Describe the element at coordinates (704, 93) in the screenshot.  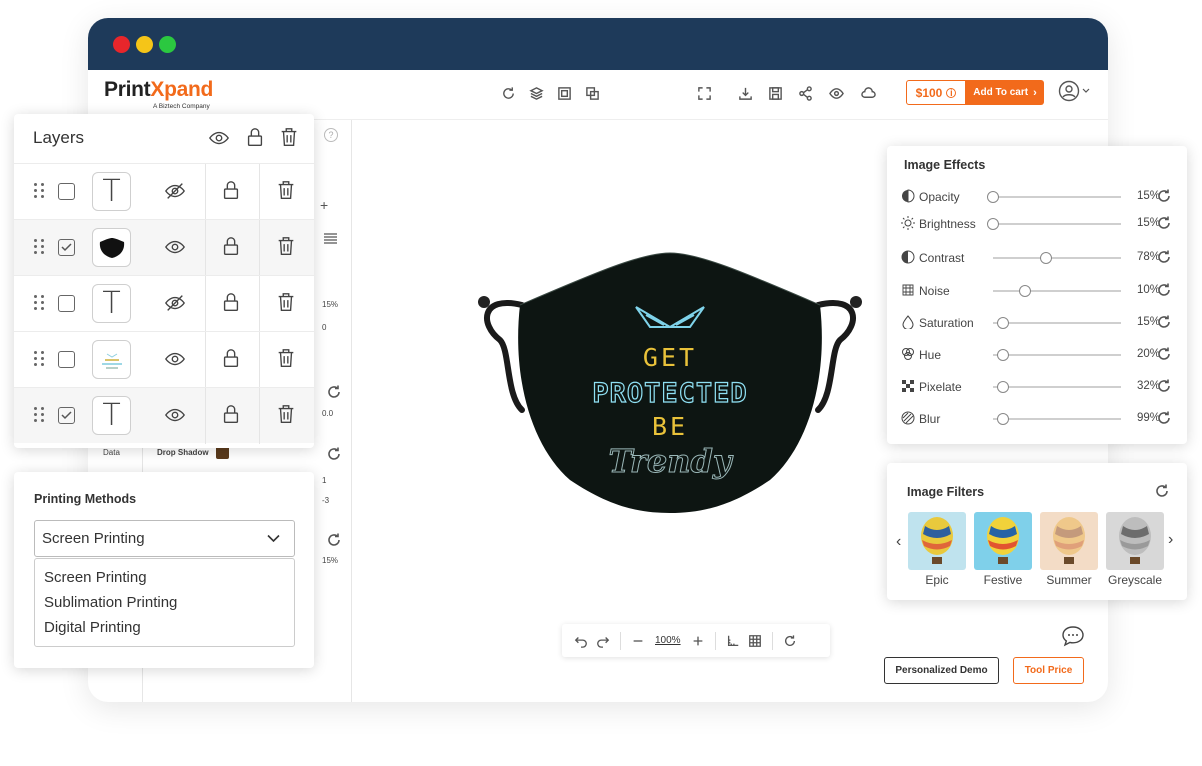
I see `fullscreen-icon` at that location.